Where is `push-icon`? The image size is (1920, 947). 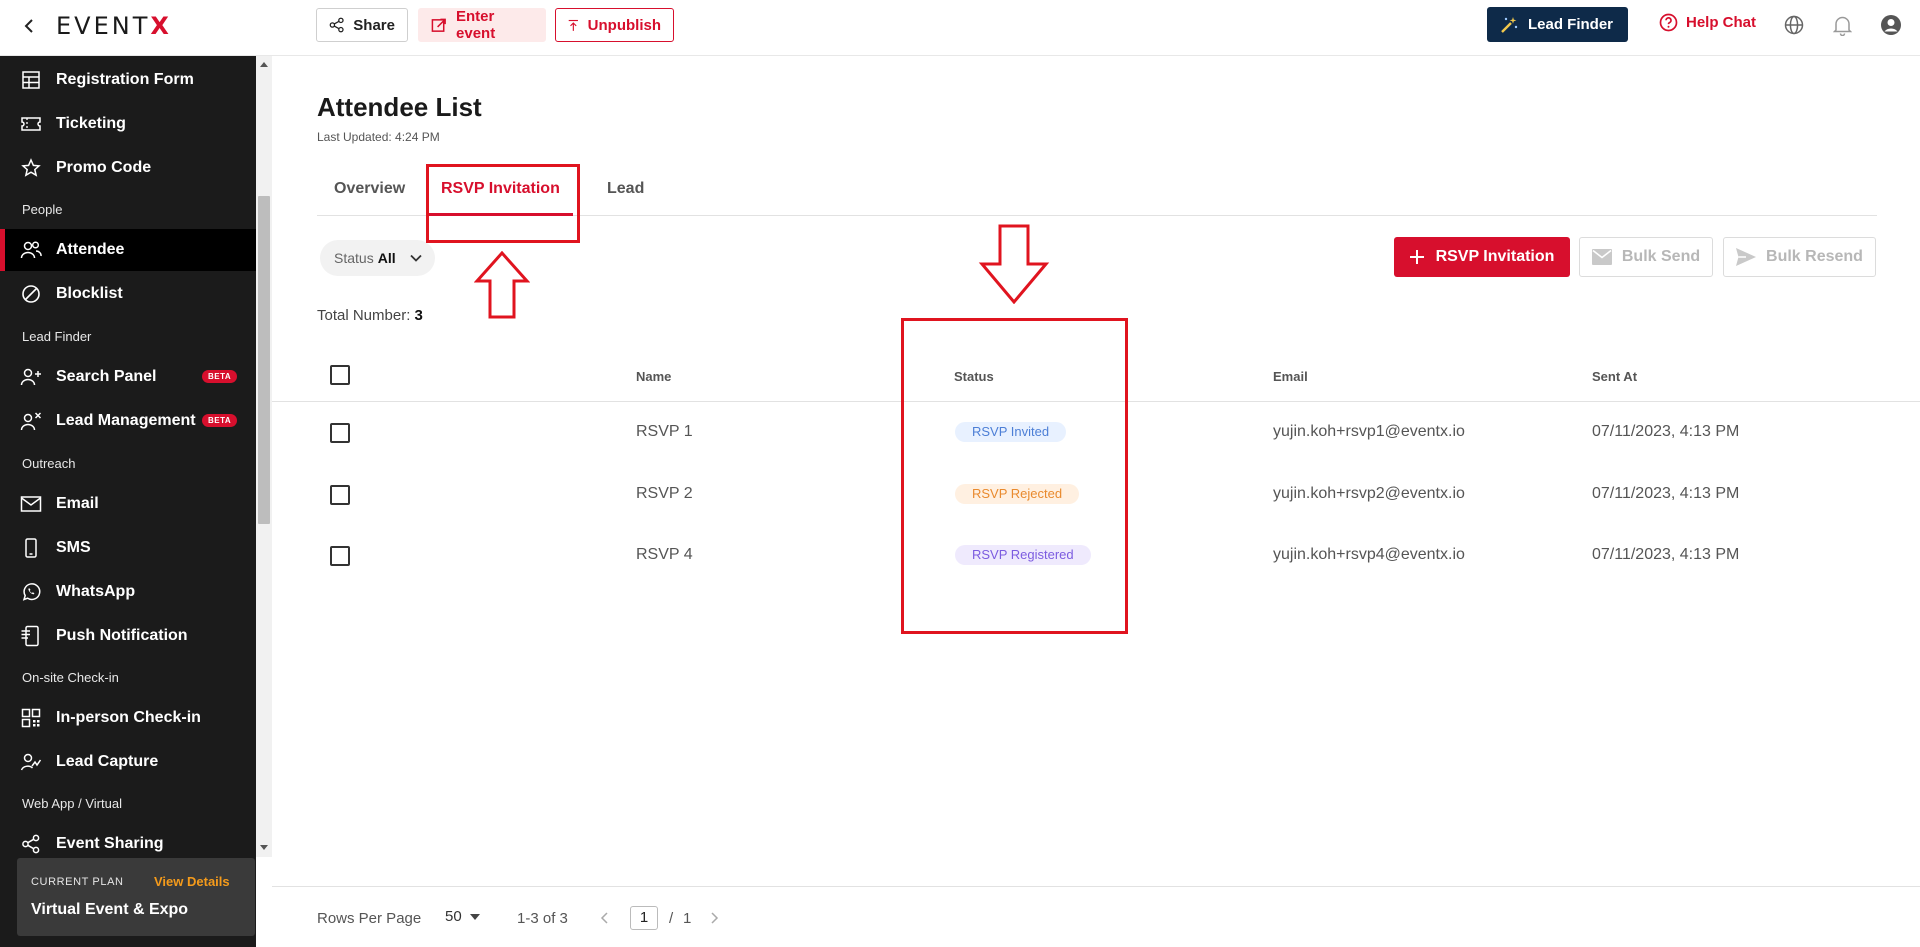
push-icon is located at coordinates (31, 636).